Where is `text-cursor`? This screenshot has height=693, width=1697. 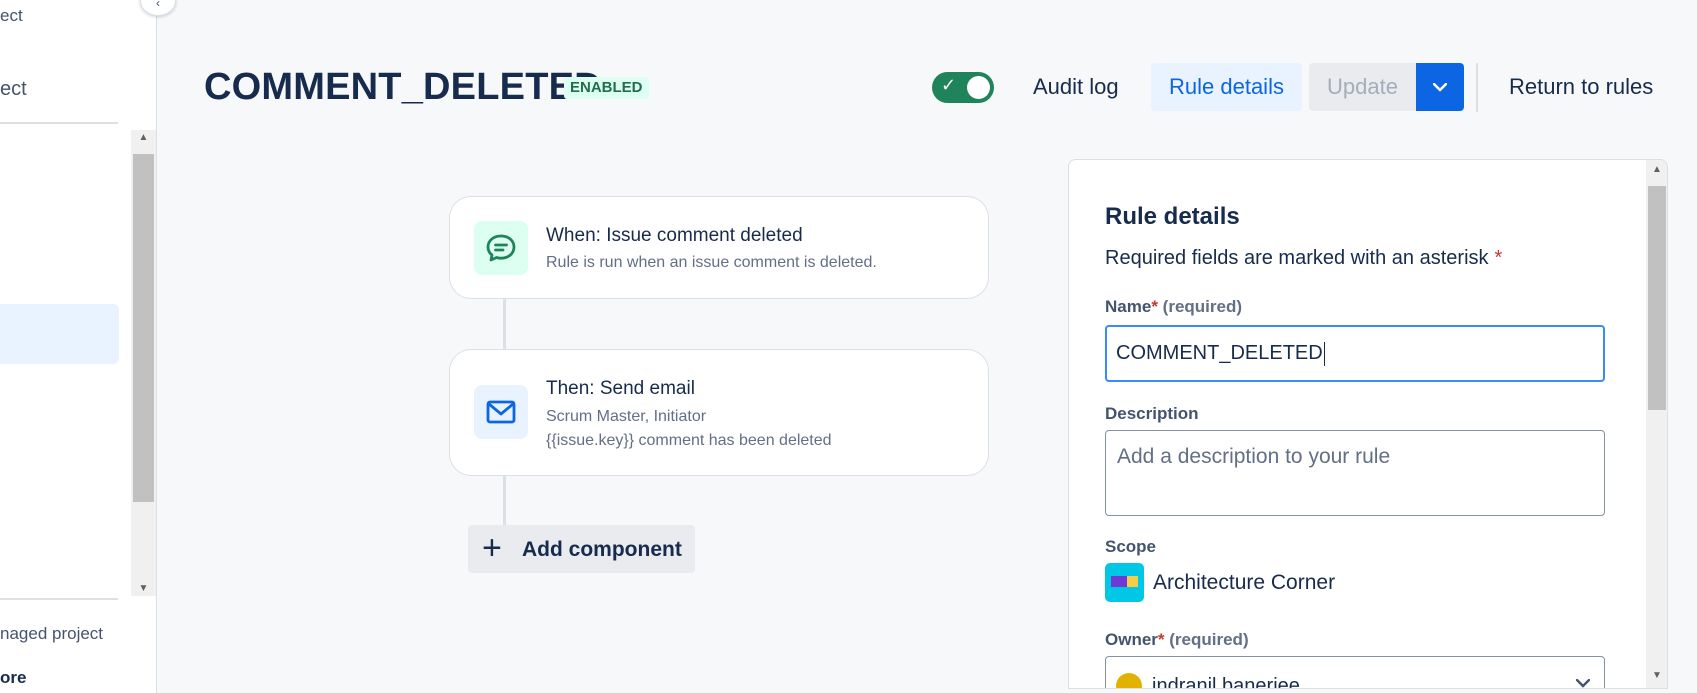
text-cursor is located at coordinates (1324, 353).